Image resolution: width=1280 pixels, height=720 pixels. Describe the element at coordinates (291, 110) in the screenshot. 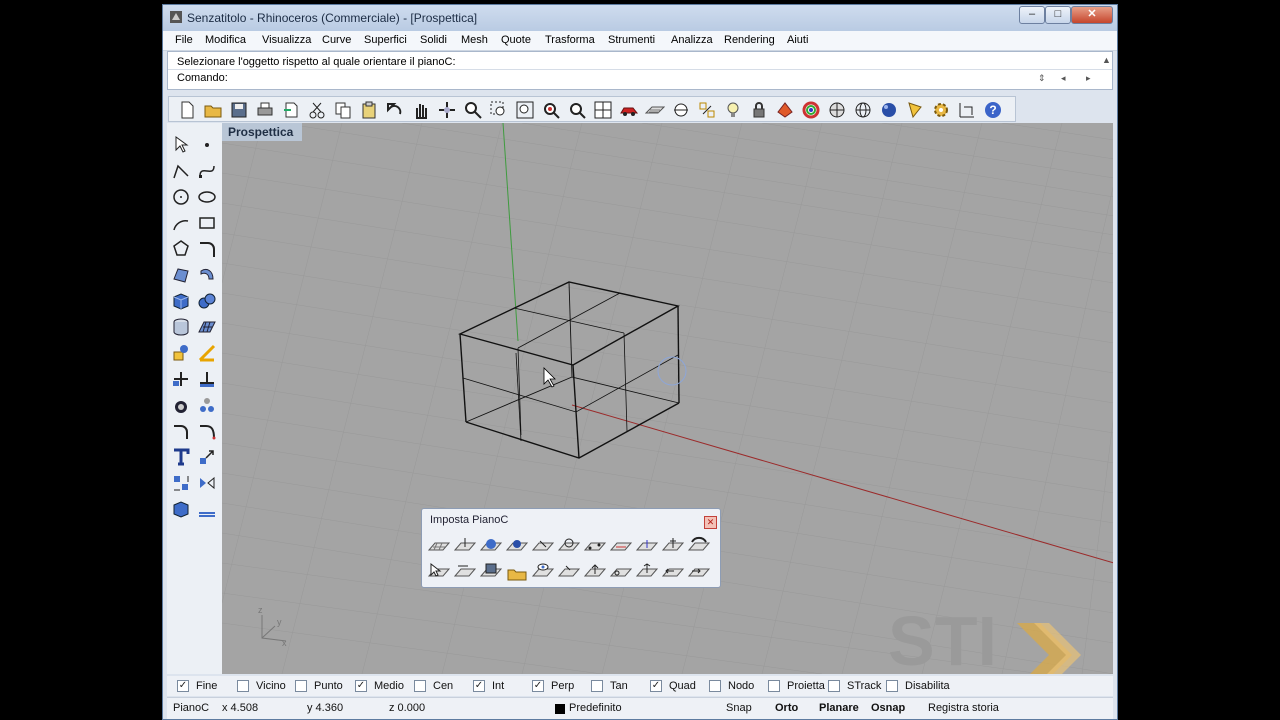

I see `import-icon` at that location.